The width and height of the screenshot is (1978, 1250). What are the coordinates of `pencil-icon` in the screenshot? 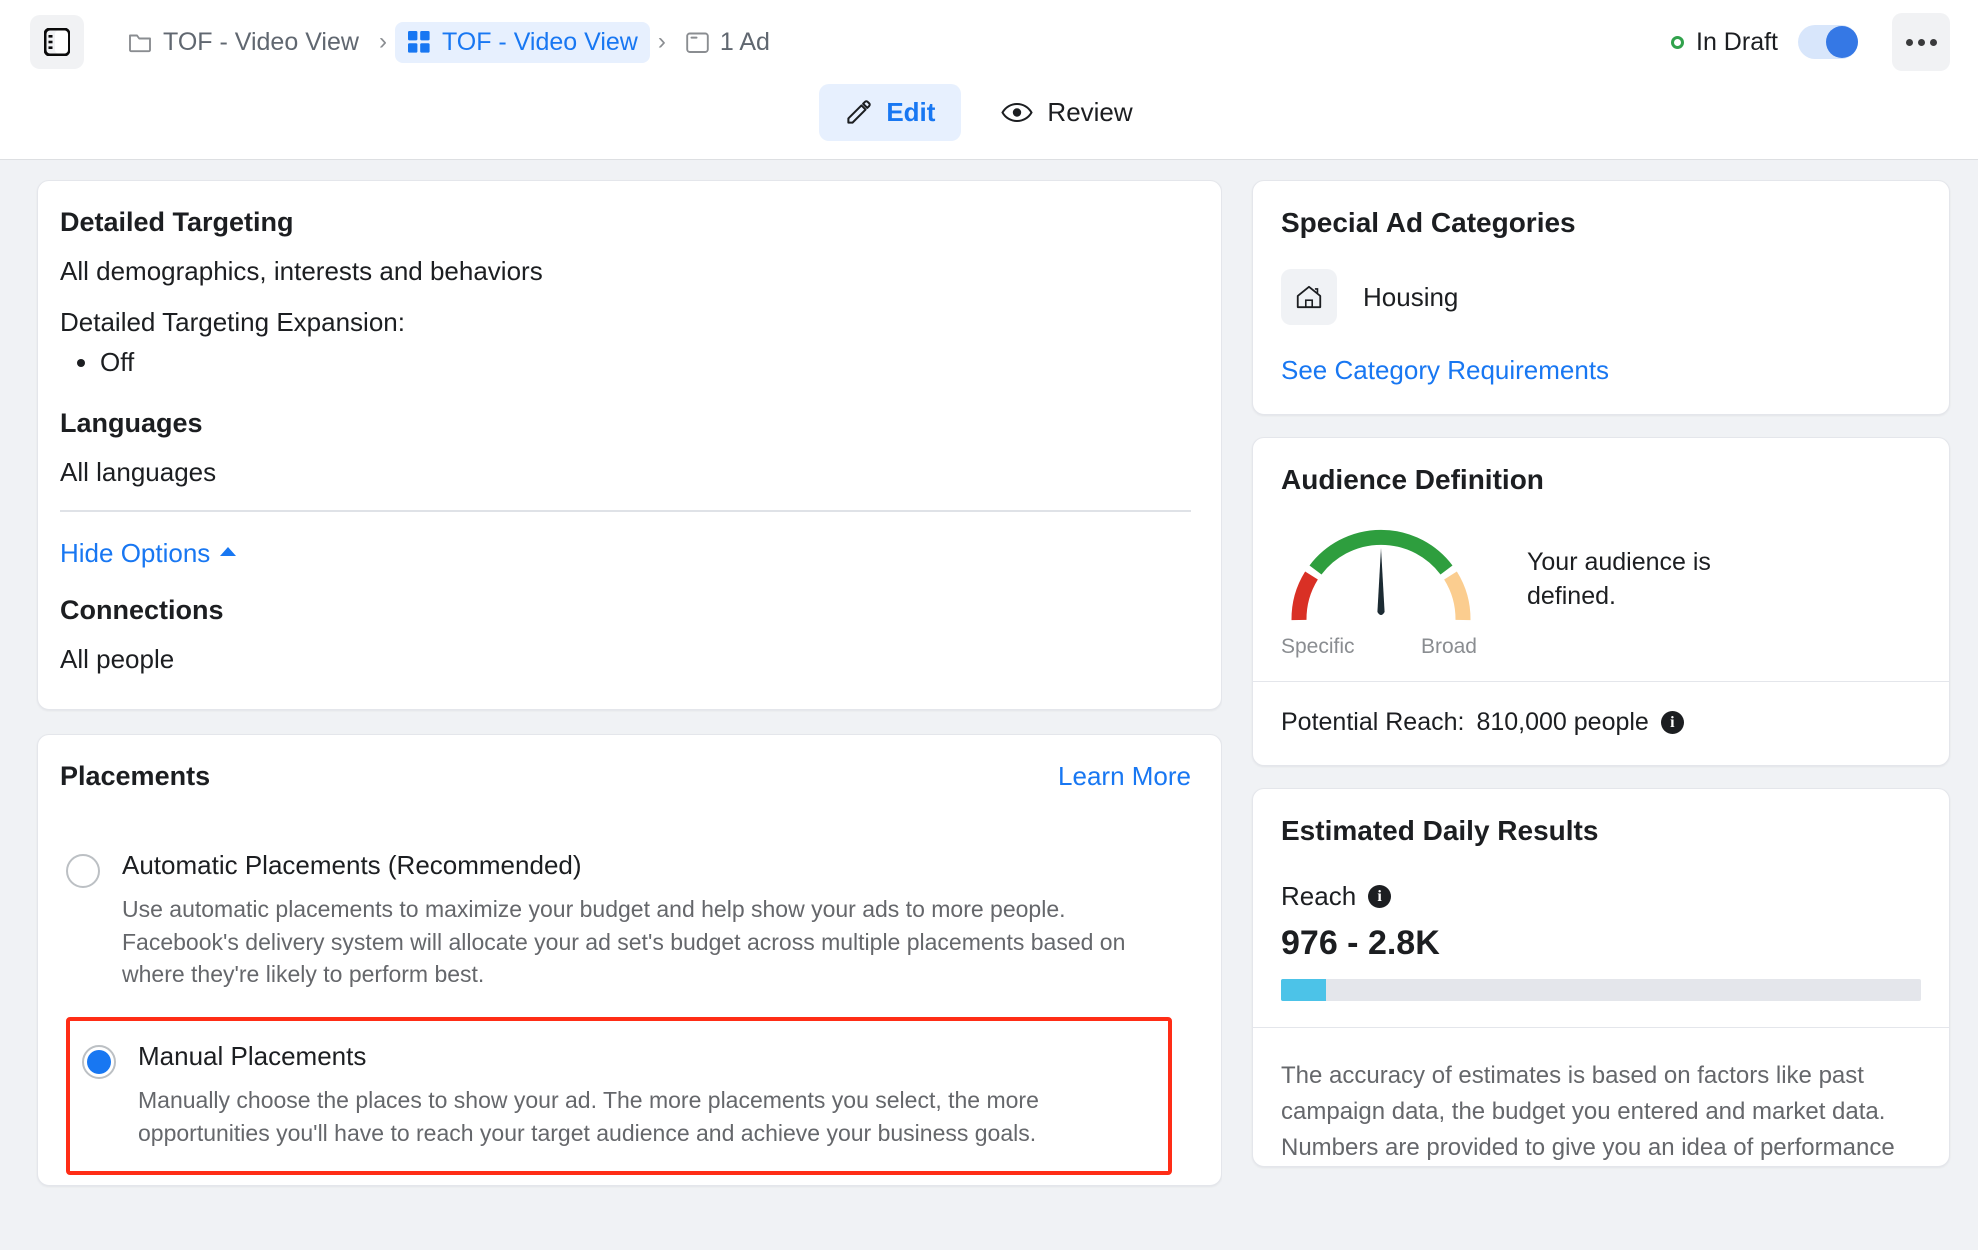 It's located at (859, 112).